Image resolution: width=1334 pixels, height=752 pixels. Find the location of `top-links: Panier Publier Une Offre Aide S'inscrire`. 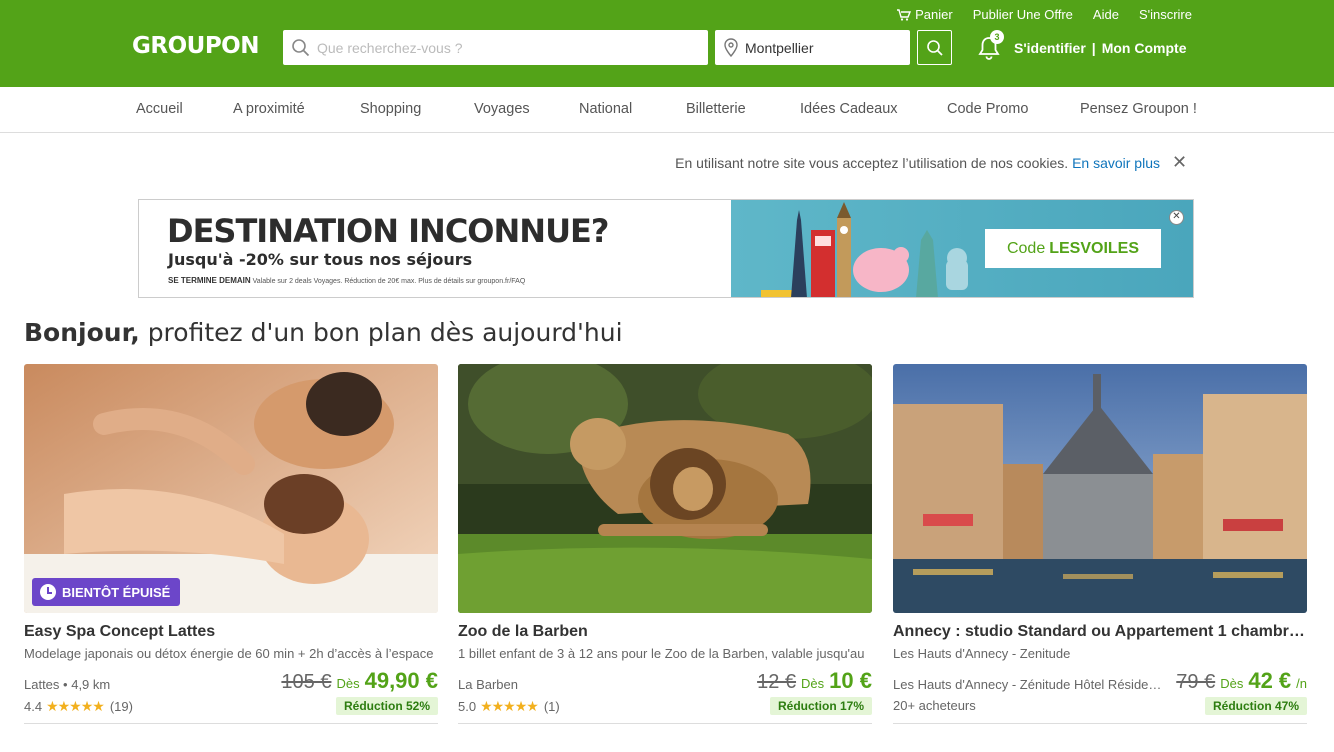

top-links: Panier Publier Une Offre Aide S'inscrire is located at coordinates (1044, 14).